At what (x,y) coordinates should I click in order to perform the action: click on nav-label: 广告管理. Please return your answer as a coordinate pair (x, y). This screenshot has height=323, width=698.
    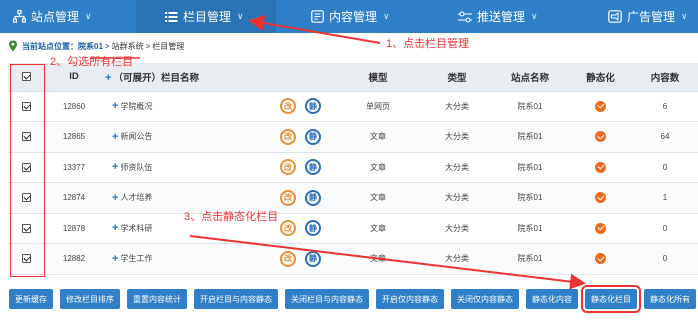
    Looking at the image, I should click on (651, 17).